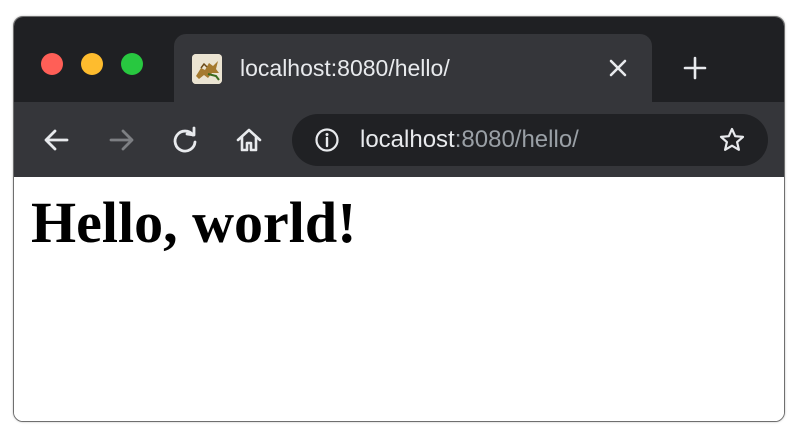 The height and width of the screenshot is (436, 802). I want to click on url-host: localhost, so click(407, 139).